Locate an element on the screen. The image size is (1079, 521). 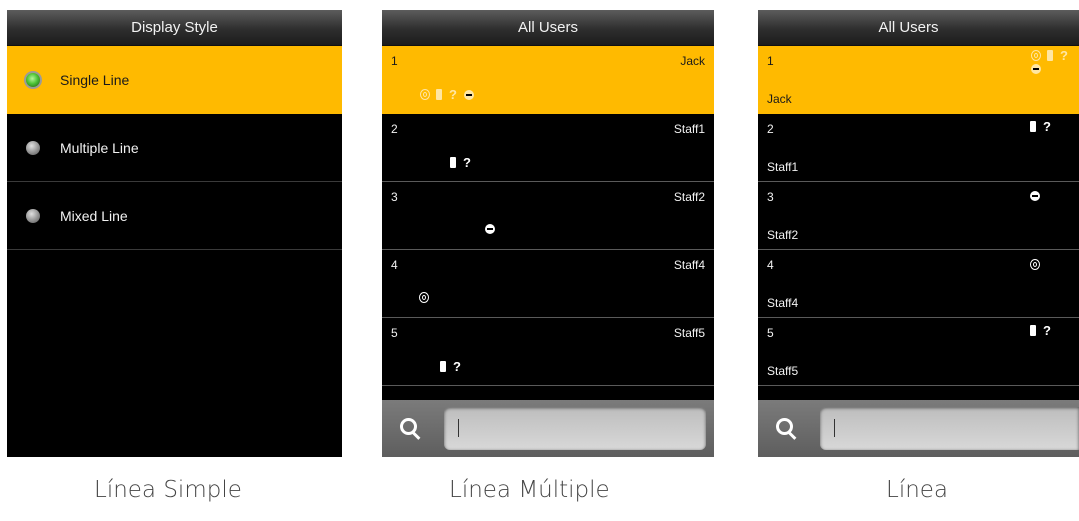
radio-selected-icon is located at coordinates (33, 79).